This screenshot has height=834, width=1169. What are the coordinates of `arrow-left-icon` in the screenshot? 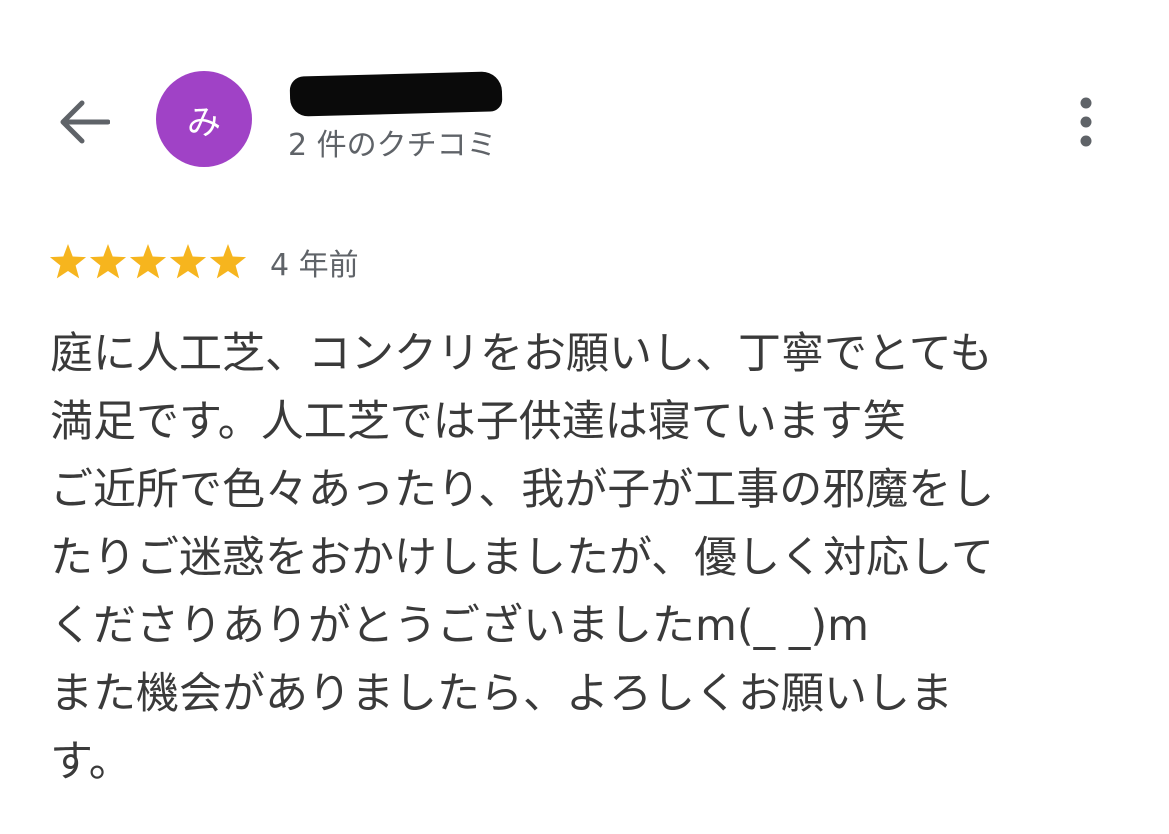 It's located at (85, 122).